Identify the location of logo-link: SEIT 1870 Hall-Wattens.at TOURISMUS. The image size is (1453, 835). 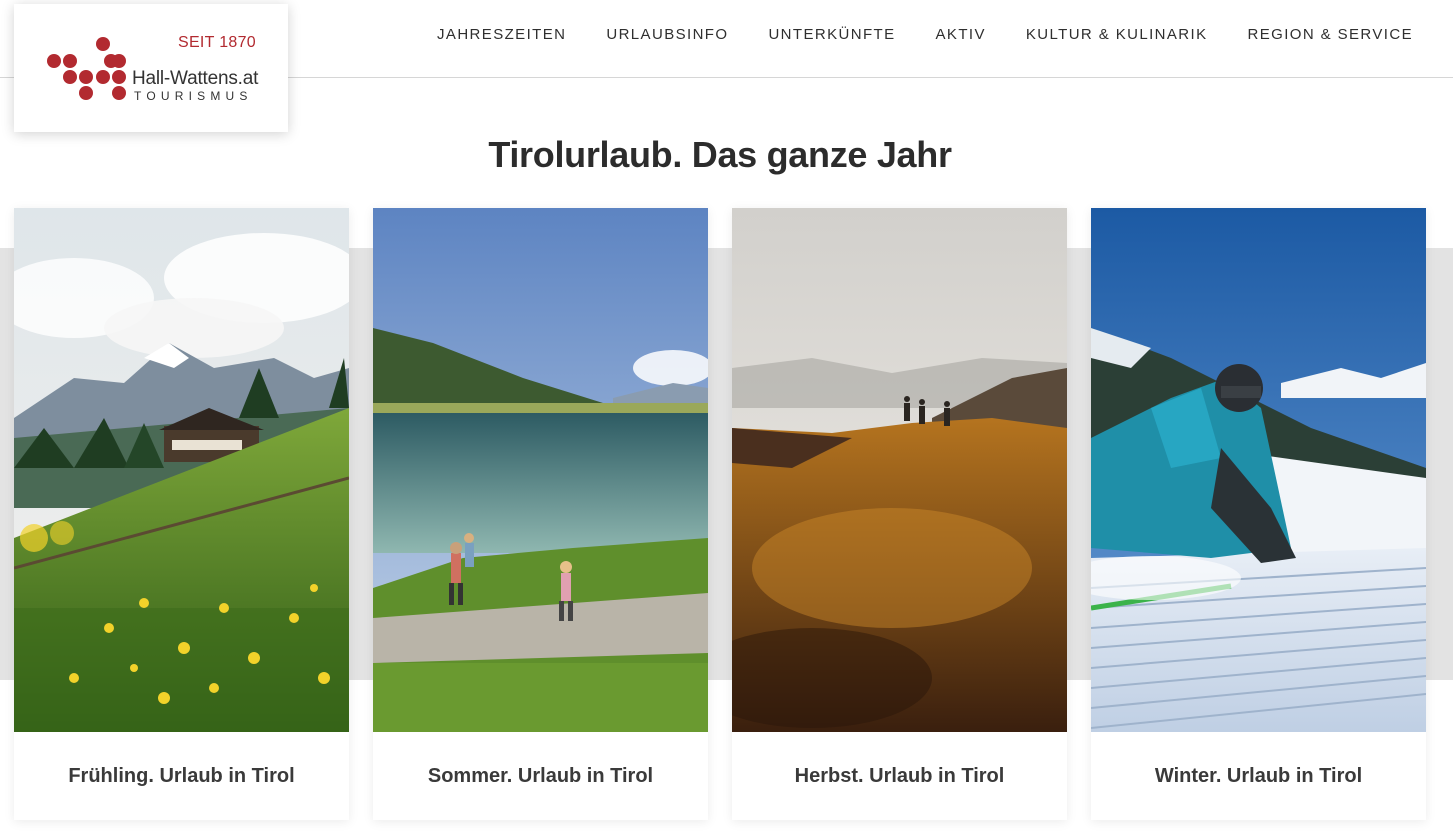
(151, 68).